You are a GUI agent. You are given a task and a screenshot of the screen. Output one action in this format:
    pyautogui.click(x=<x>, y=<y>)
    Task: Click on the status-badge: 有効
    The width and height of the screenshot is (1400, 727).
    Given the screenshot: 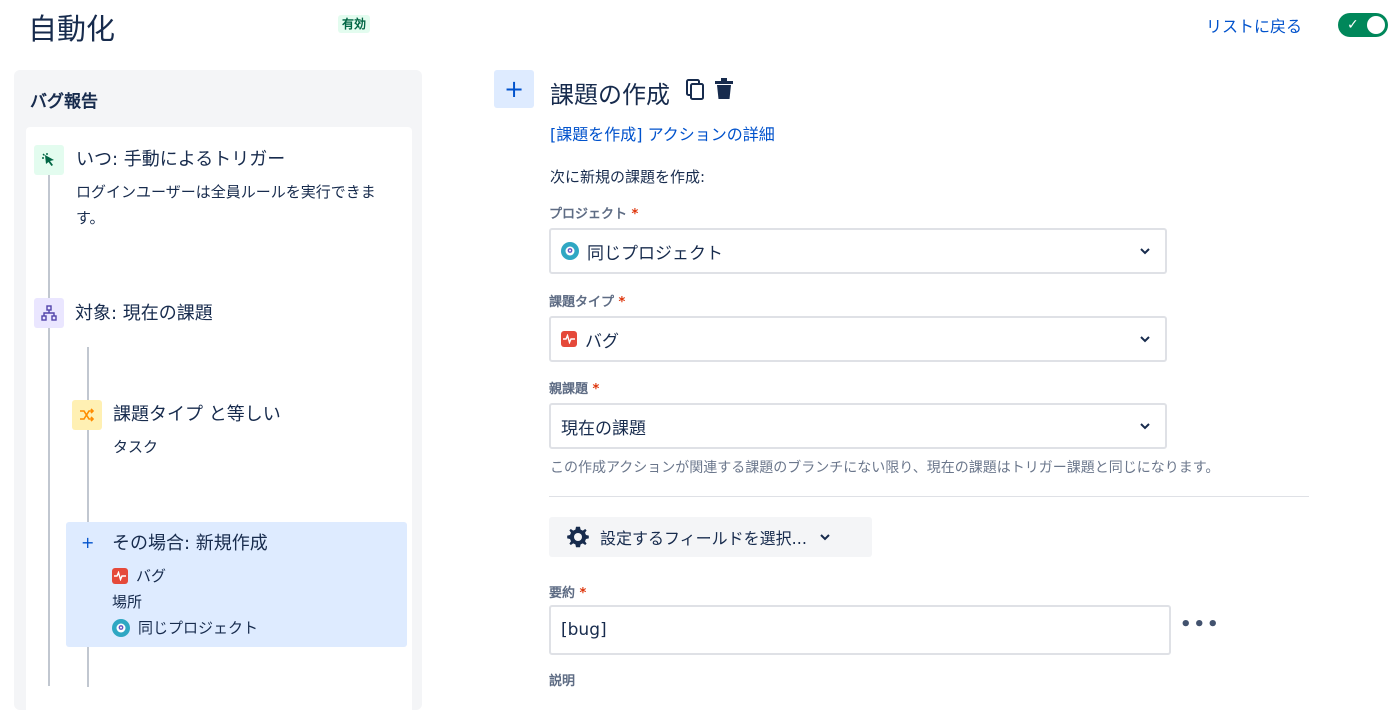 What is the action you would take?
    pyautogui.click(x=354, y=24)
    